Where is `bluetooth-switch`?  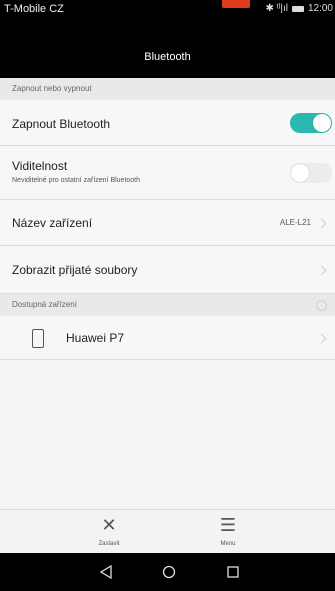 bluetooth-switch is located at coordinates (311, 123).